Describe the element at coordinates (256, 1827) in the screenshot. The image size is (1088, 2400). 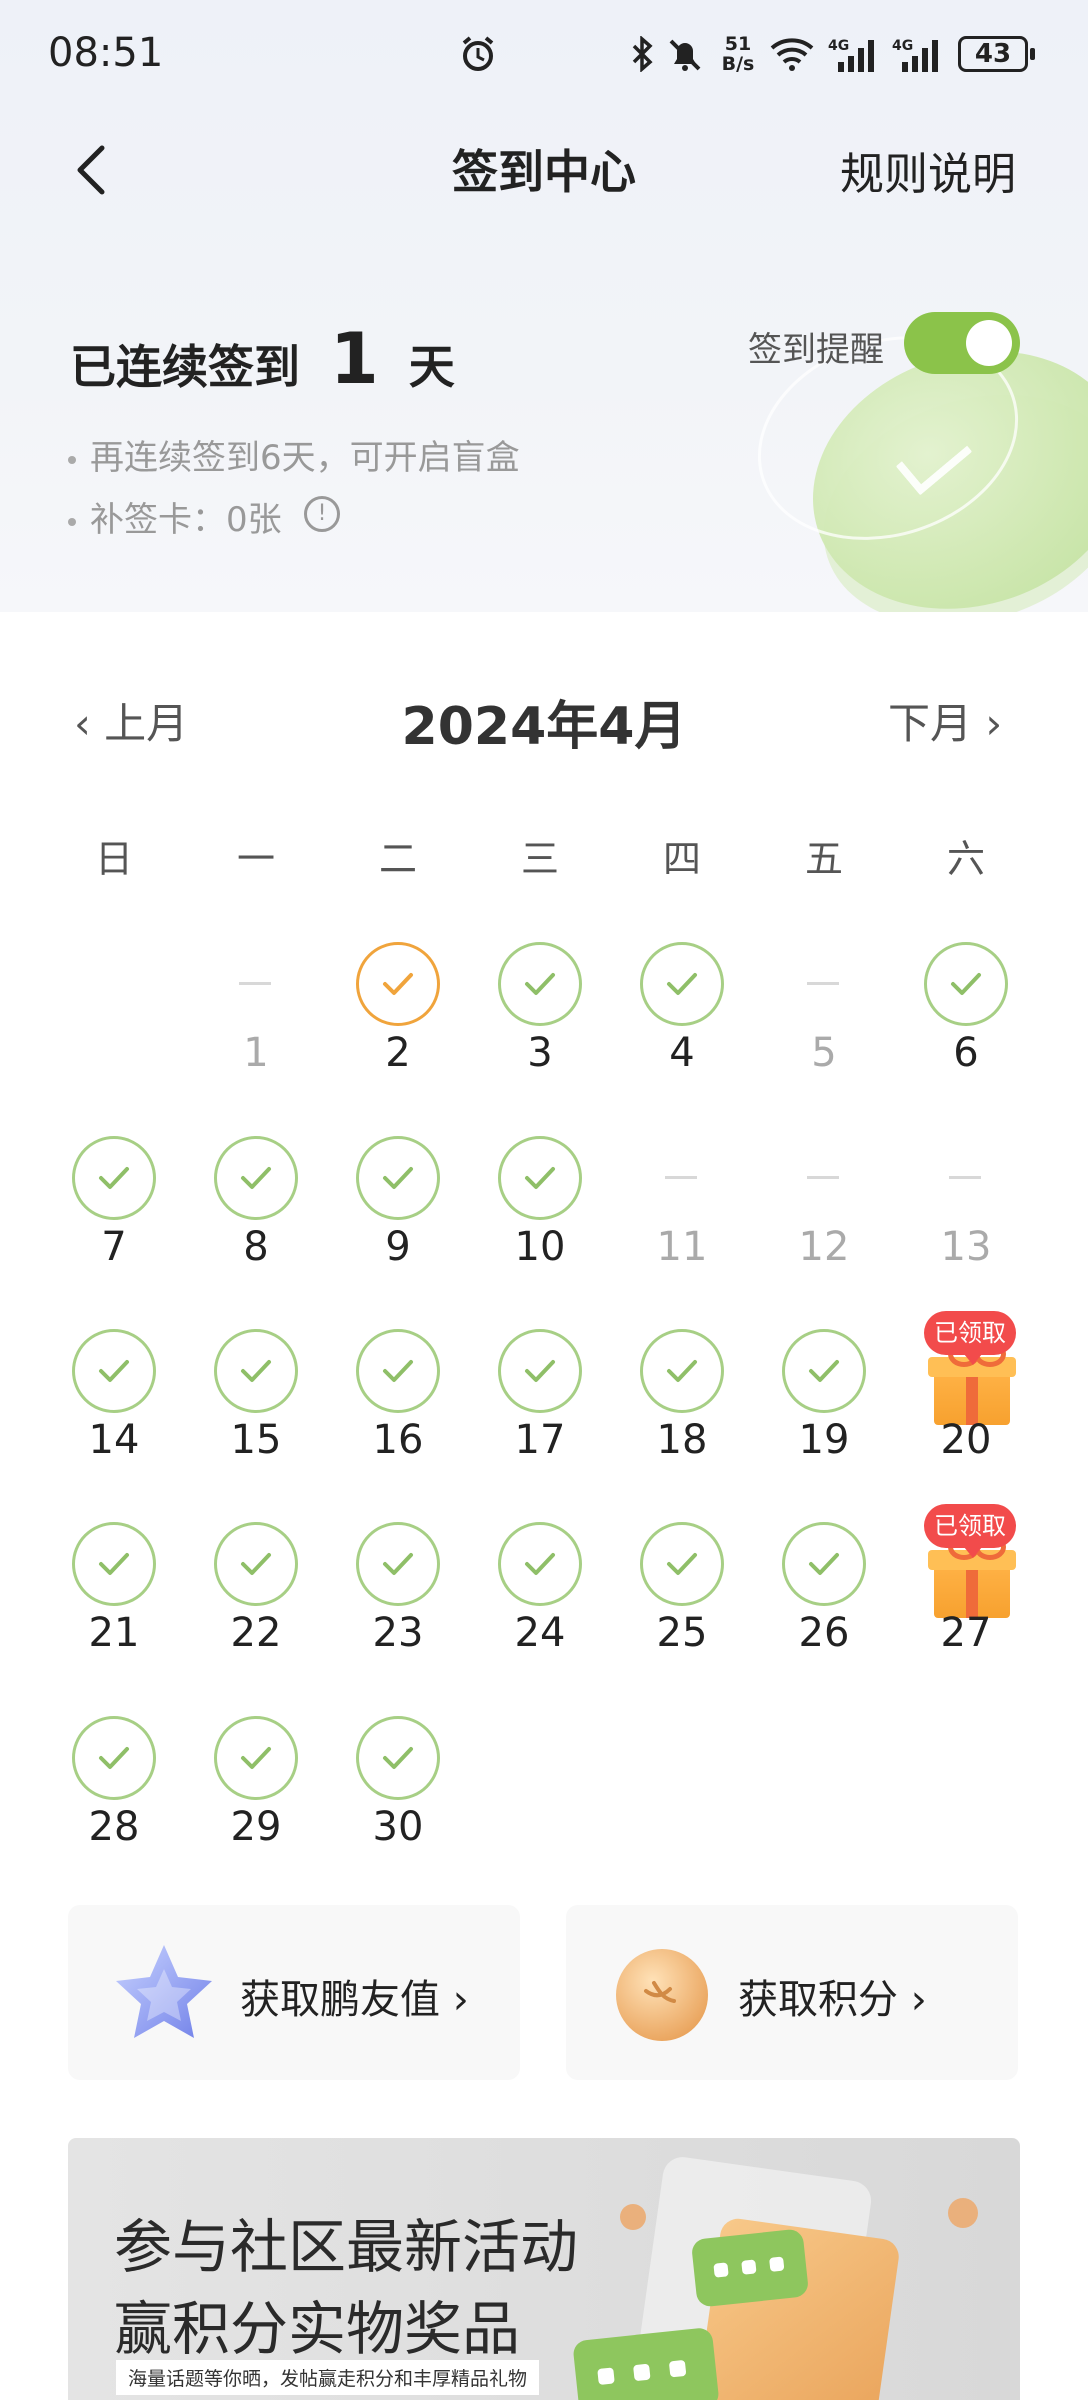
I see `day-number: 29` at that location.